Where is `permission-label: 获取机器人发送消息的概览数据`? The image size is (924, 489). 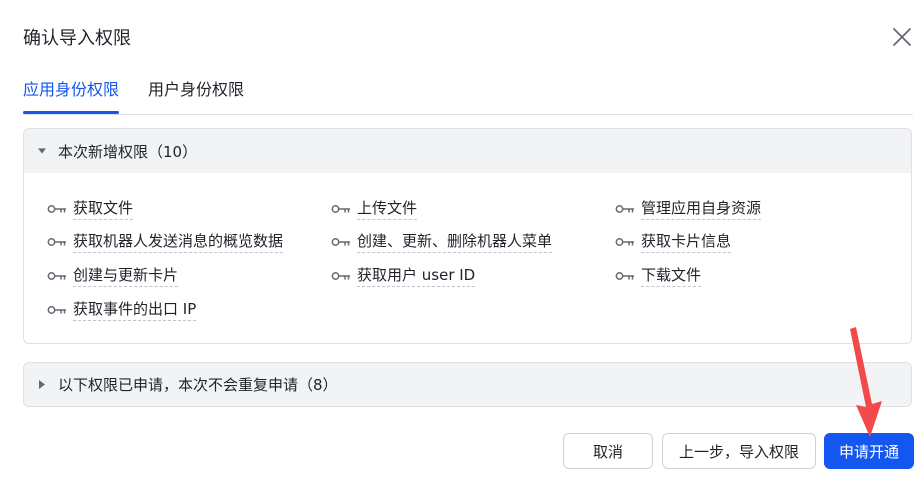 permission-label: 获取机器人发送消息的概览数据 is located at coordinates (178, 241).